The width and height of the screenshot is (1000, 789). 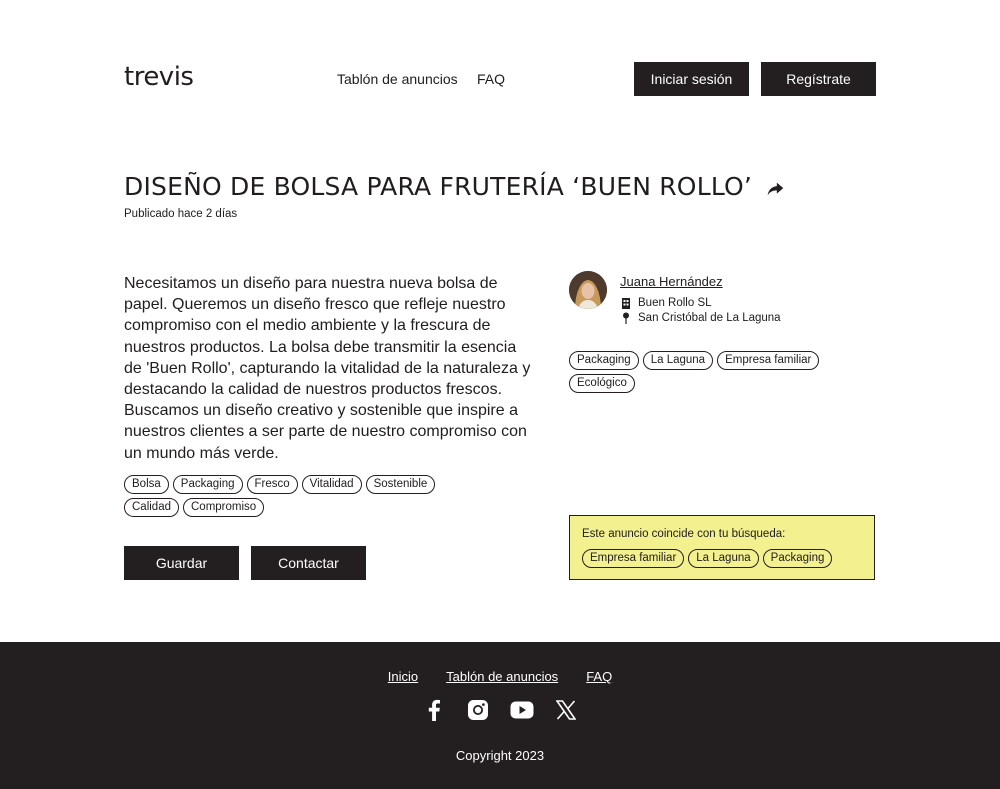 What do you see at coordinates (588, 290) in the screenshot?
I see `avatar` at bounding box center [588, 290].